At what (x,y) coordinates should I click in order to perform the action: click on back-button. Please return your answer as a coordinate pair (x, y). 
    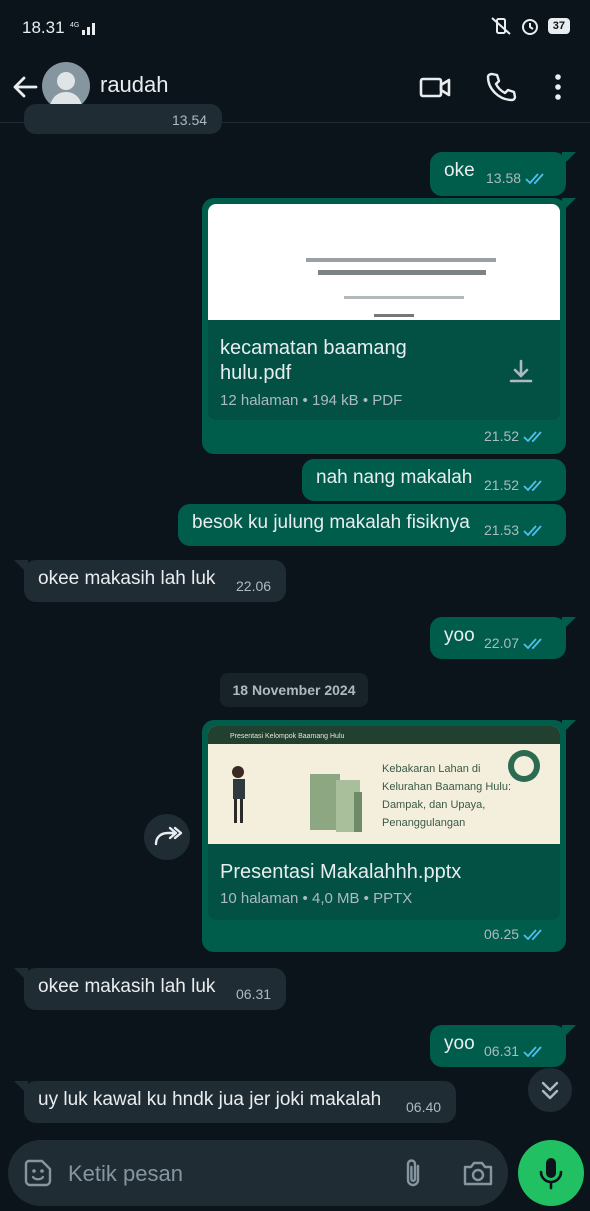
    Looking at the image, I should click on (25, 87).